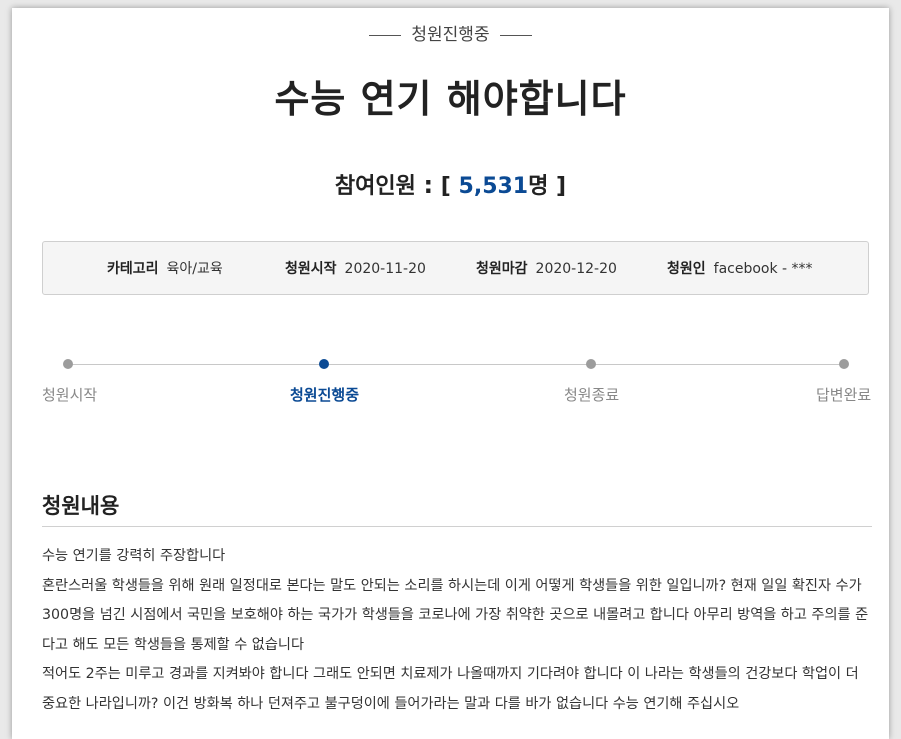  Describe the element at coordinates (561, 186) in the screenshot. I see `bracket-close: ]` at that location.